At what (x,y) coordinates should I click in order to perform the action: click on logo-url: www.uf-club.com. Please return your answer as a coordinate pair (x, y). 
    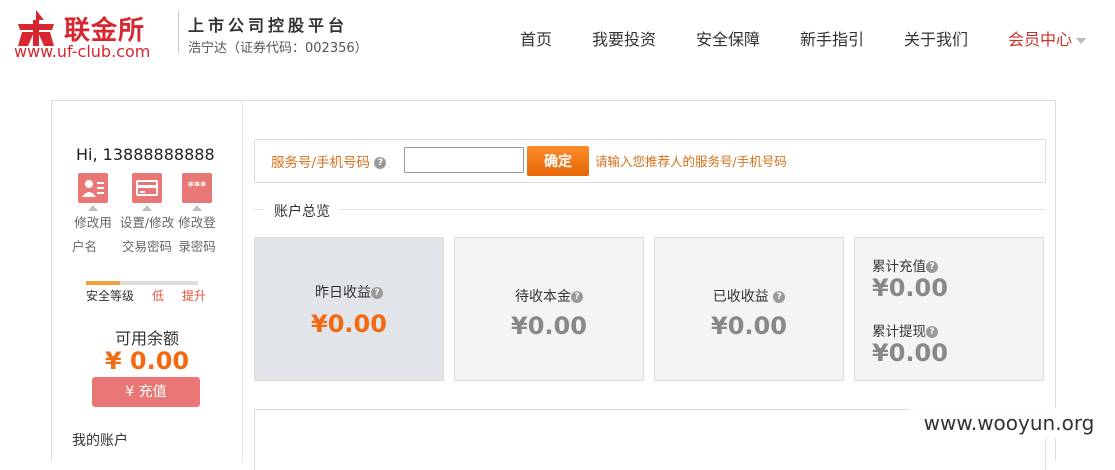
    Looking at the image, I should click on (82, 51).